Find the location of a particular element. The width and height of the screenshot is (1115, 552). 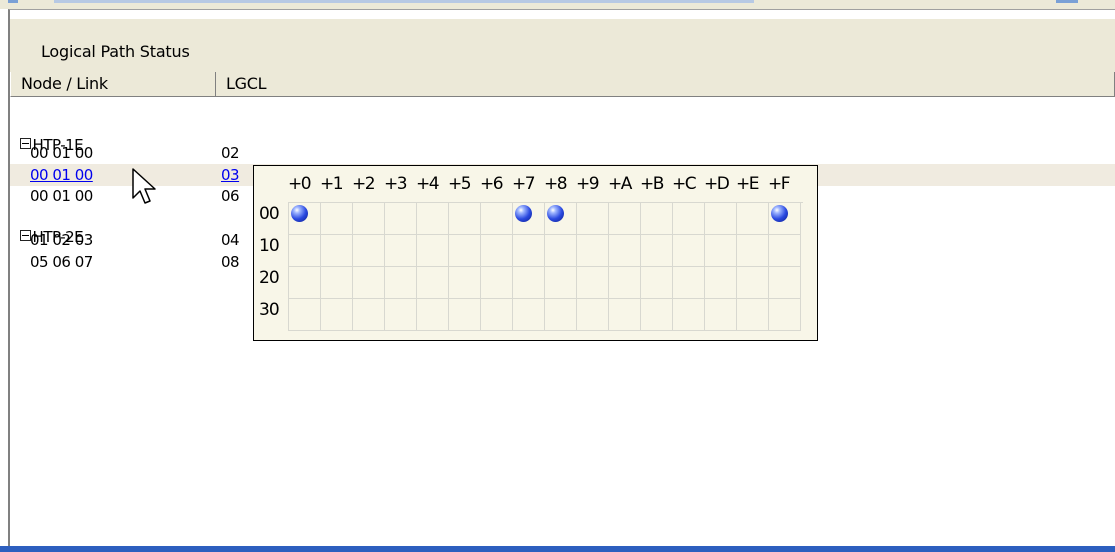

grid-col-label: +E is located at coordinates (748, 184).